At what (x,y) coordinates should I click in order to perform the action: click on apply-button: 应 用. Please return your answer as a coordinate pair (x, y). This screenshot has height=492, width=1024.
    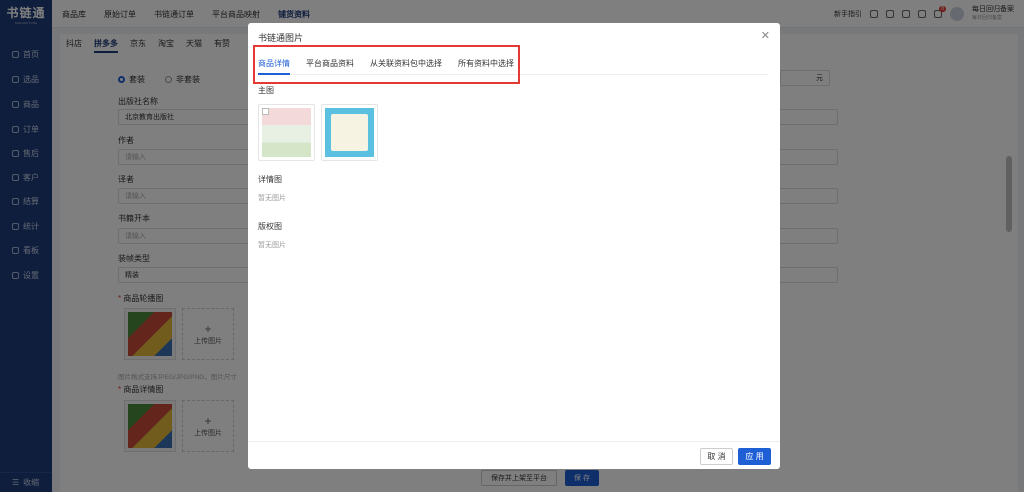
    Looking at the image, I should click on (754, 456).